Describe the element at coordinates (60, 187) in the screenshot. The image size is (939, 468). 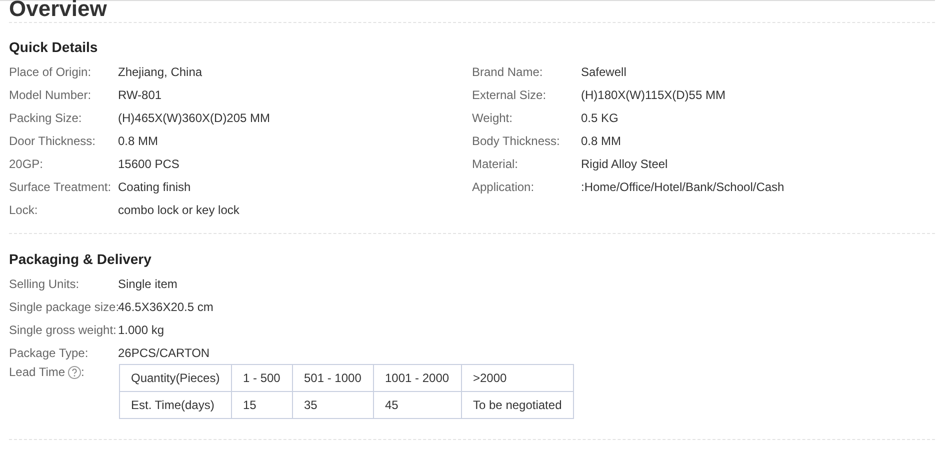
I see `field-label: Surface Treatment:` at that location.